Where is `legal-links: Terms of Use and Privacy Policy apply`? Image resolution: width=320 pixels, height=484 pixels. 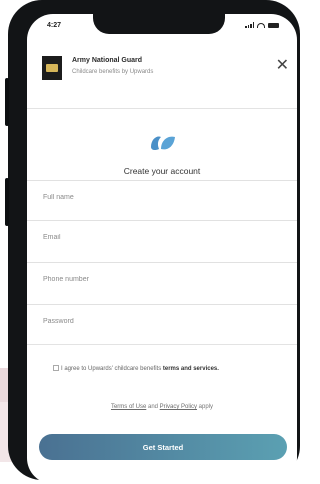
legal-links: Terms of Use and Privacy Policy apply is located at coordinates (162, 407).